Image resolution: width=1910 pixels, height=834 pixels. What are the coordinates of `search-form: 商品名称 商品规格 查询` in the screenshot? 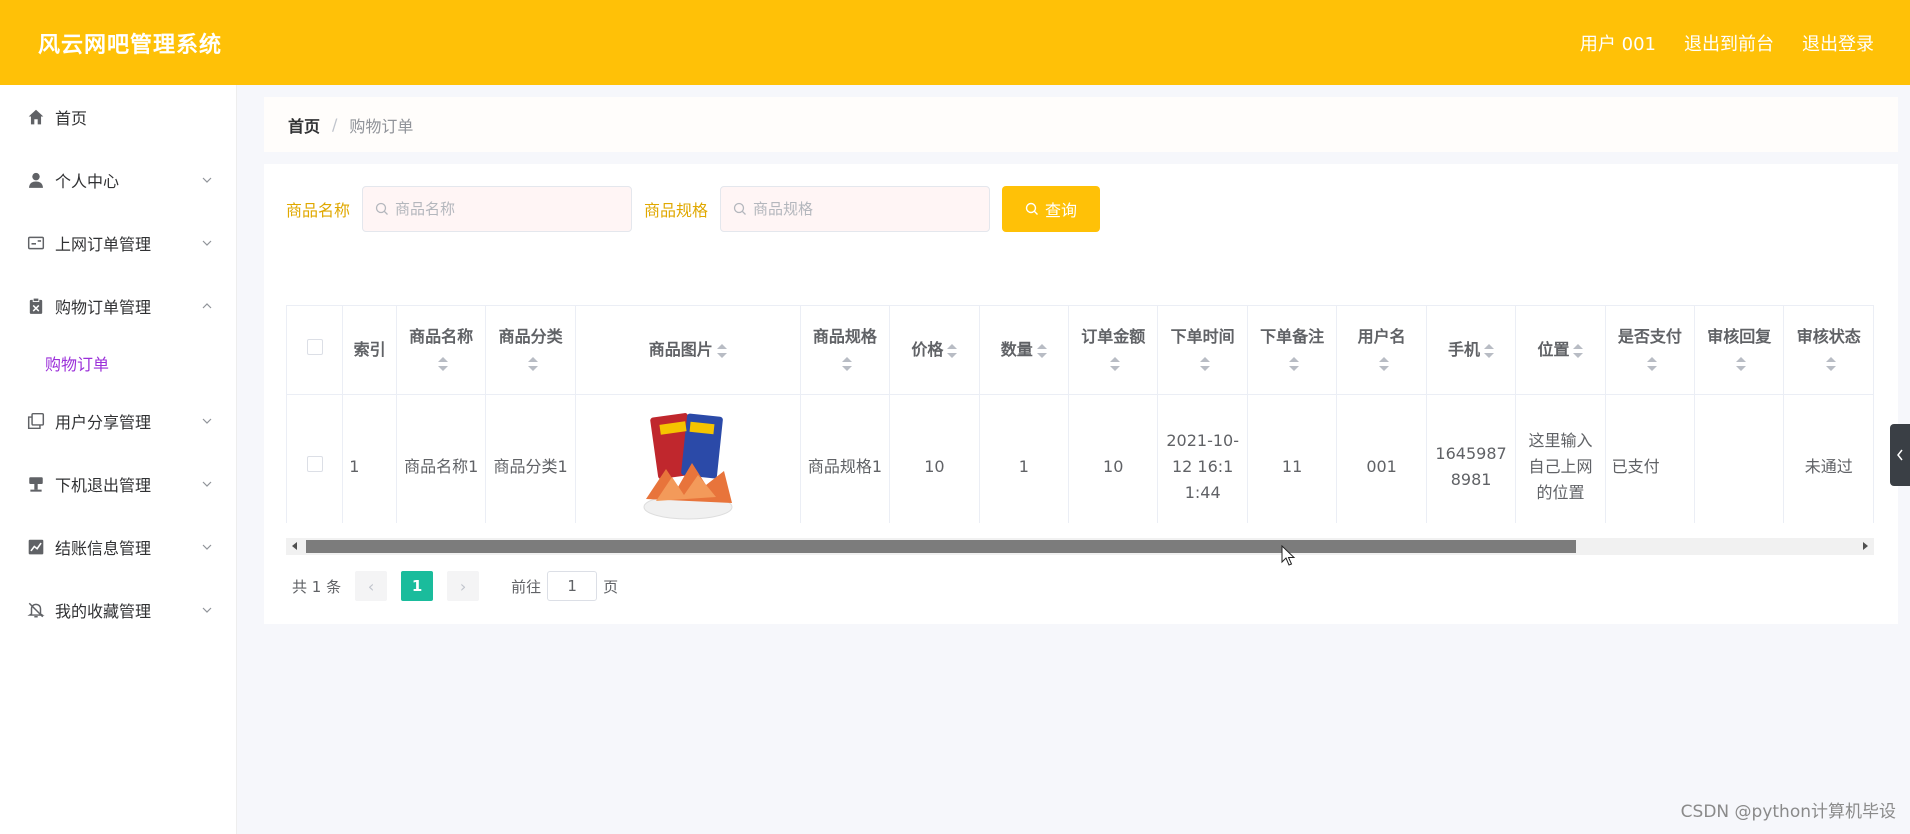 It's located at (693, 209).